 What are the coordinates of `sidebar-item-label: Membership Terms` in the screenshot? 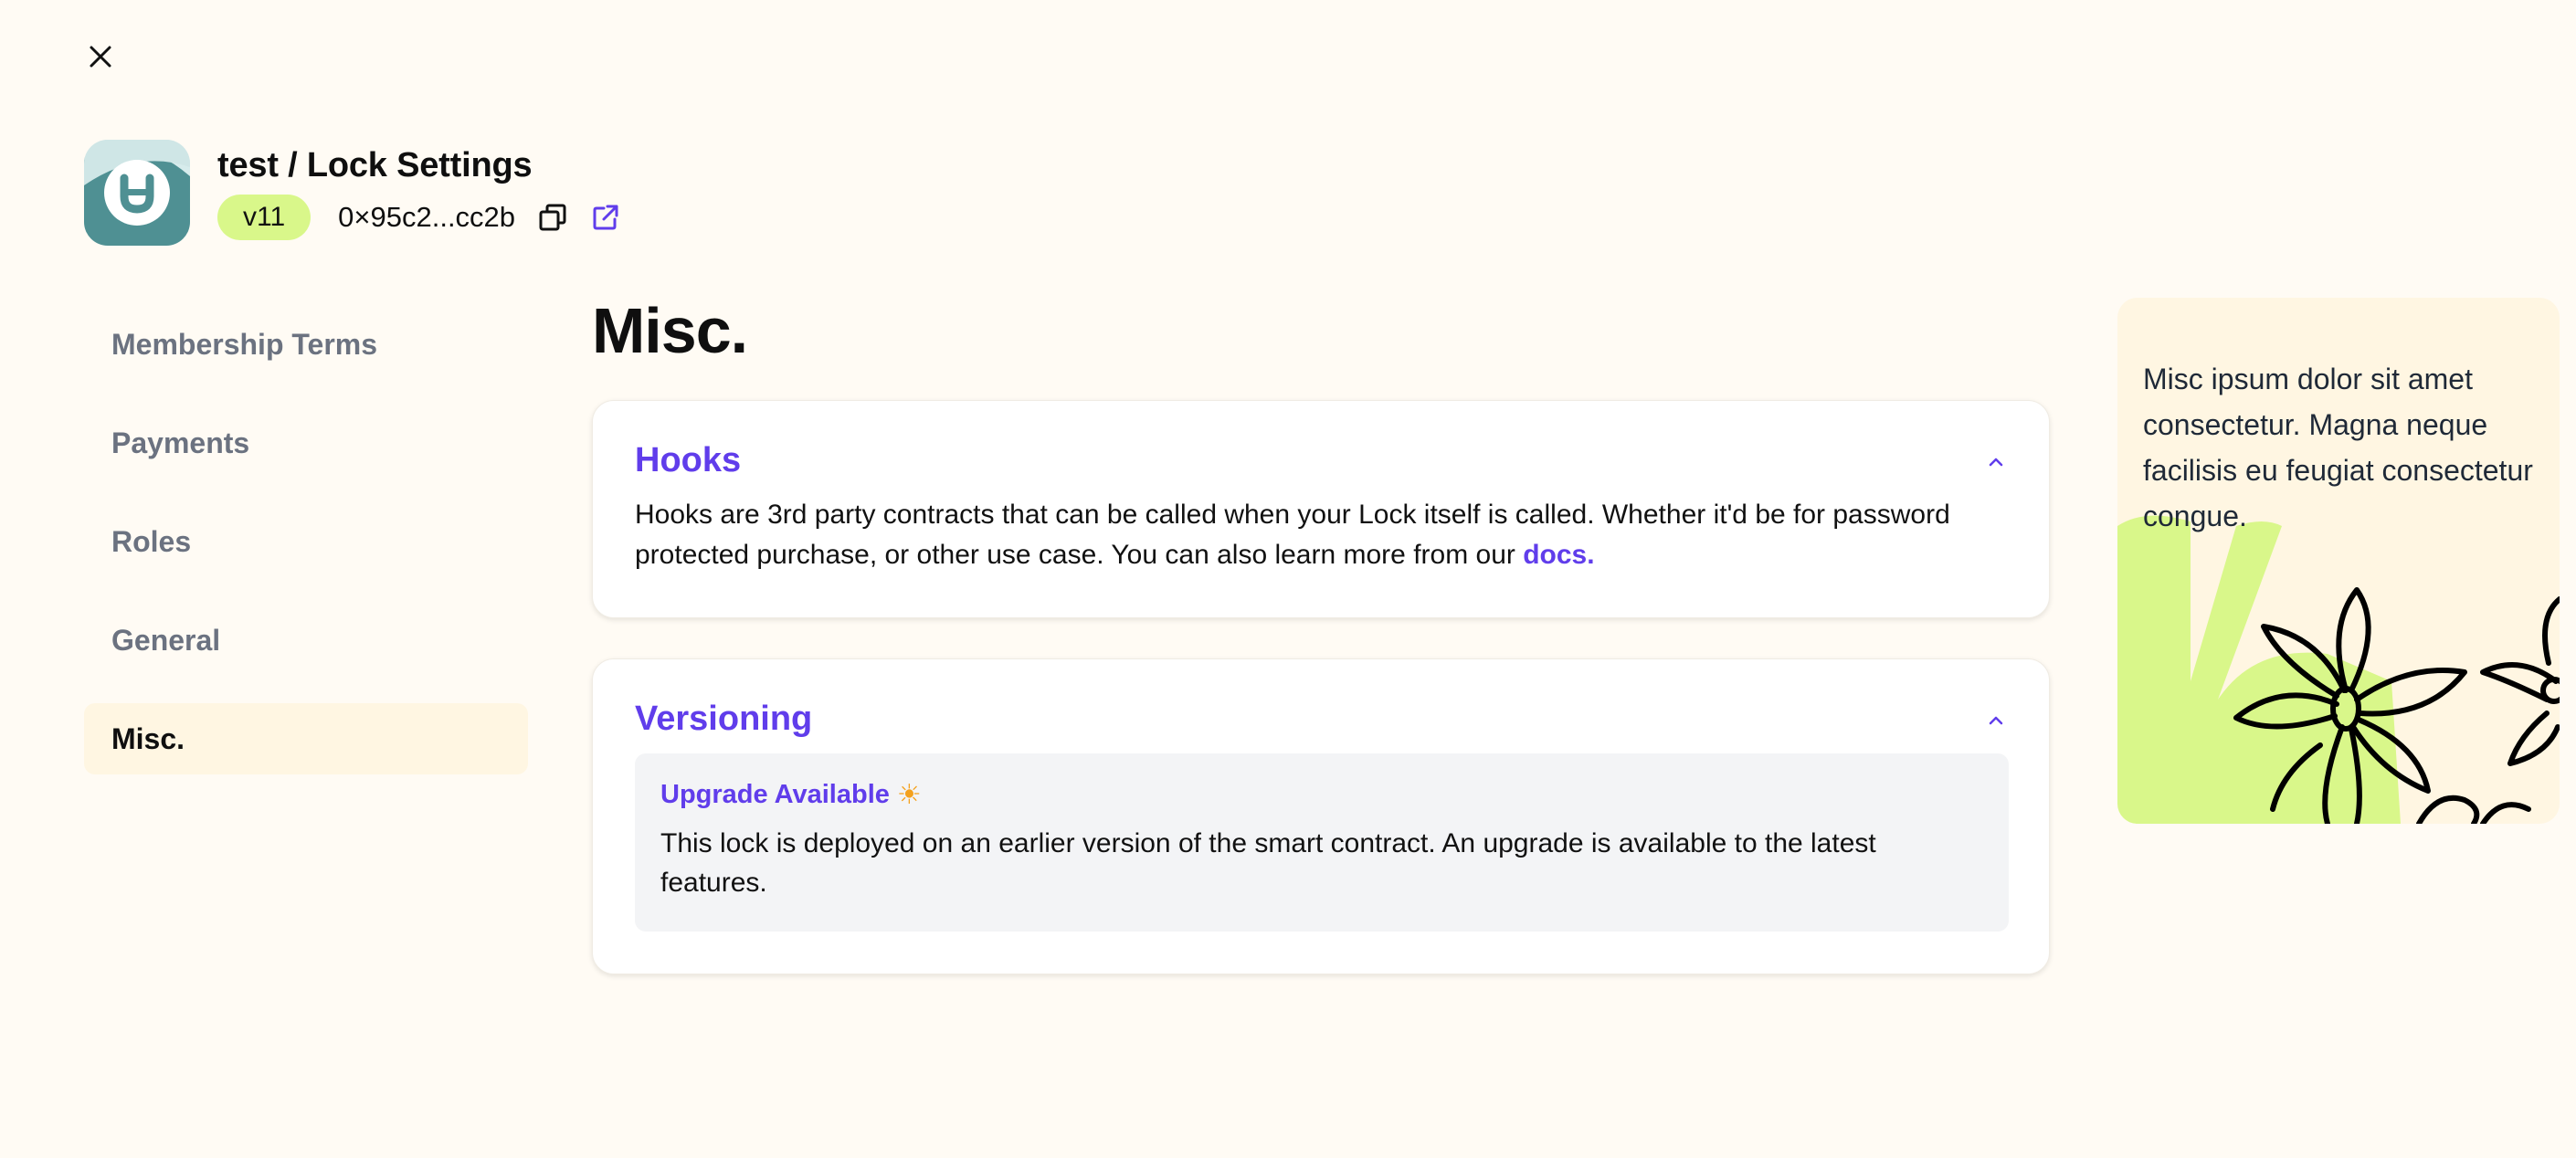 It's located at (244, 344).